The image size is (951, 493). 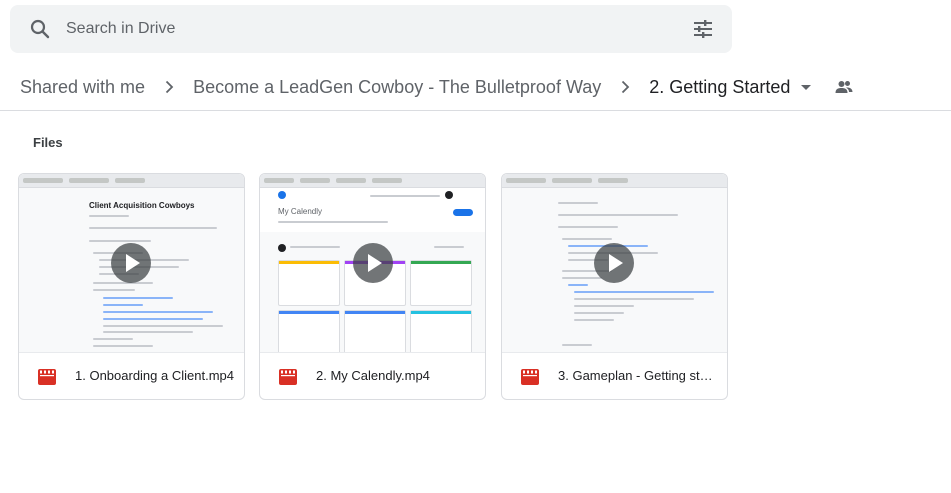 I want to click on breadcrumb-shared-with-me: Shared with me, so click(x=82, y=87).